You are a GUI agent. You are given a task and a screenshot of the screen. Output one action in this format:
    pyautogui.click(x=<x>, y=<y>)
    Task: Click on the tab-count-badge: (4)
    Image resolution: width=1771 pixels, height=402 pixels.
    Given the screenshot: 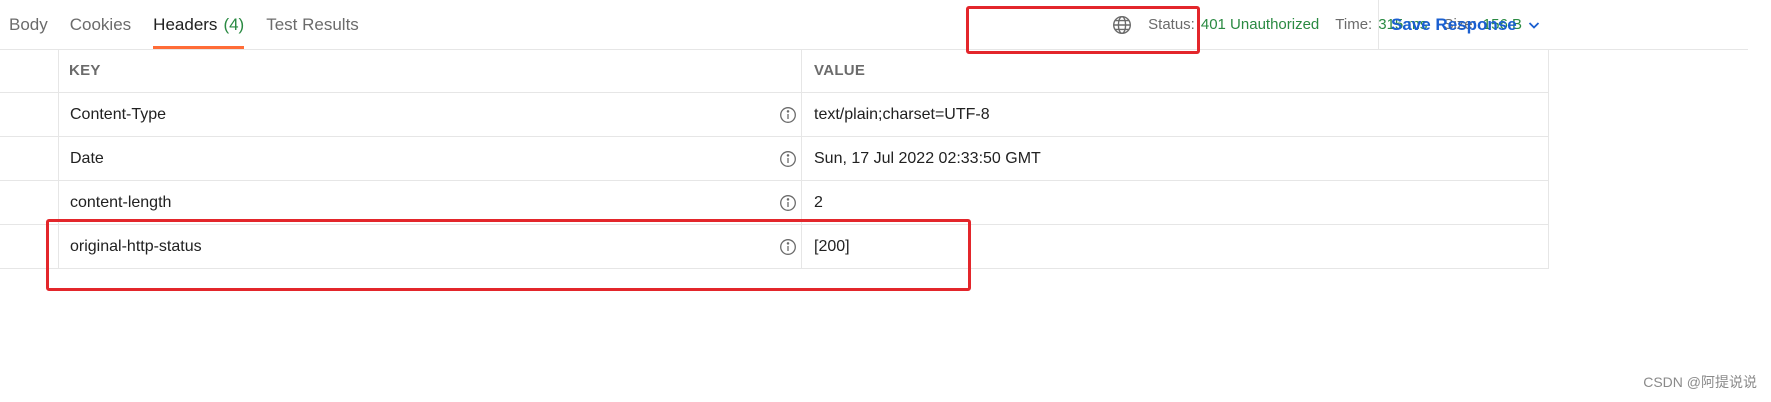 What is the action you would take?
    pyautogui.click(x=234, y=24)
    